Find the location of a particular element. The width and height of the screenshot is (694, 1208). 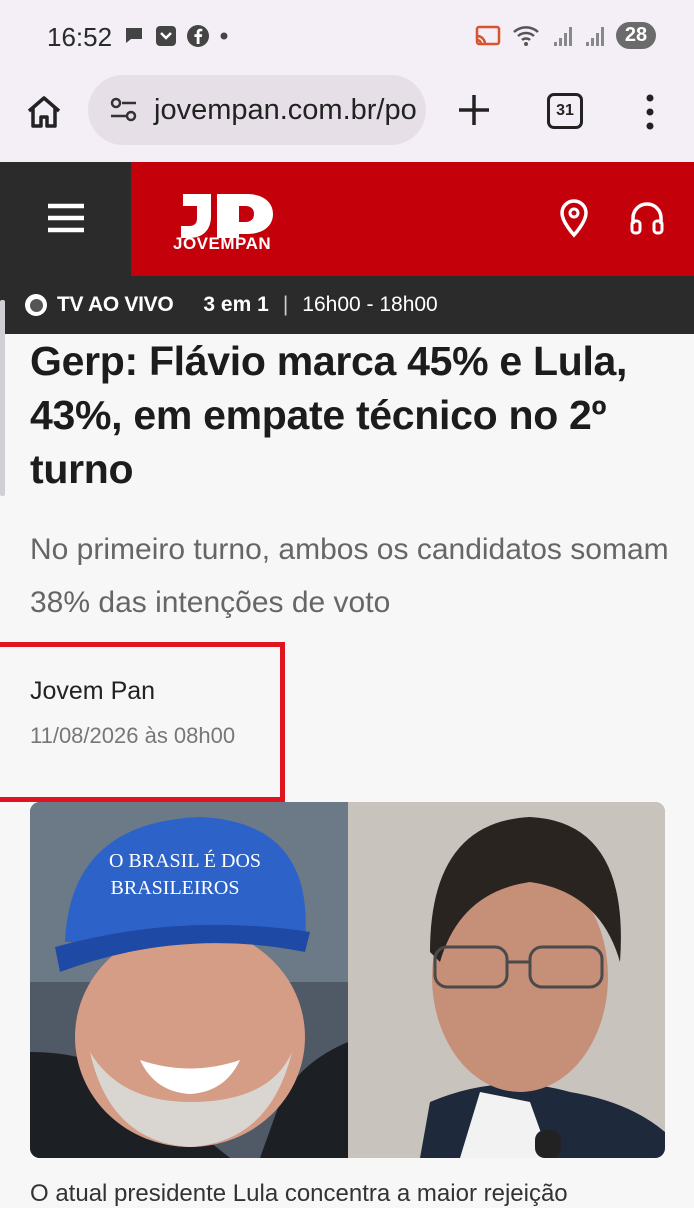

hamburger-icon is located at coordinates (66, 218).